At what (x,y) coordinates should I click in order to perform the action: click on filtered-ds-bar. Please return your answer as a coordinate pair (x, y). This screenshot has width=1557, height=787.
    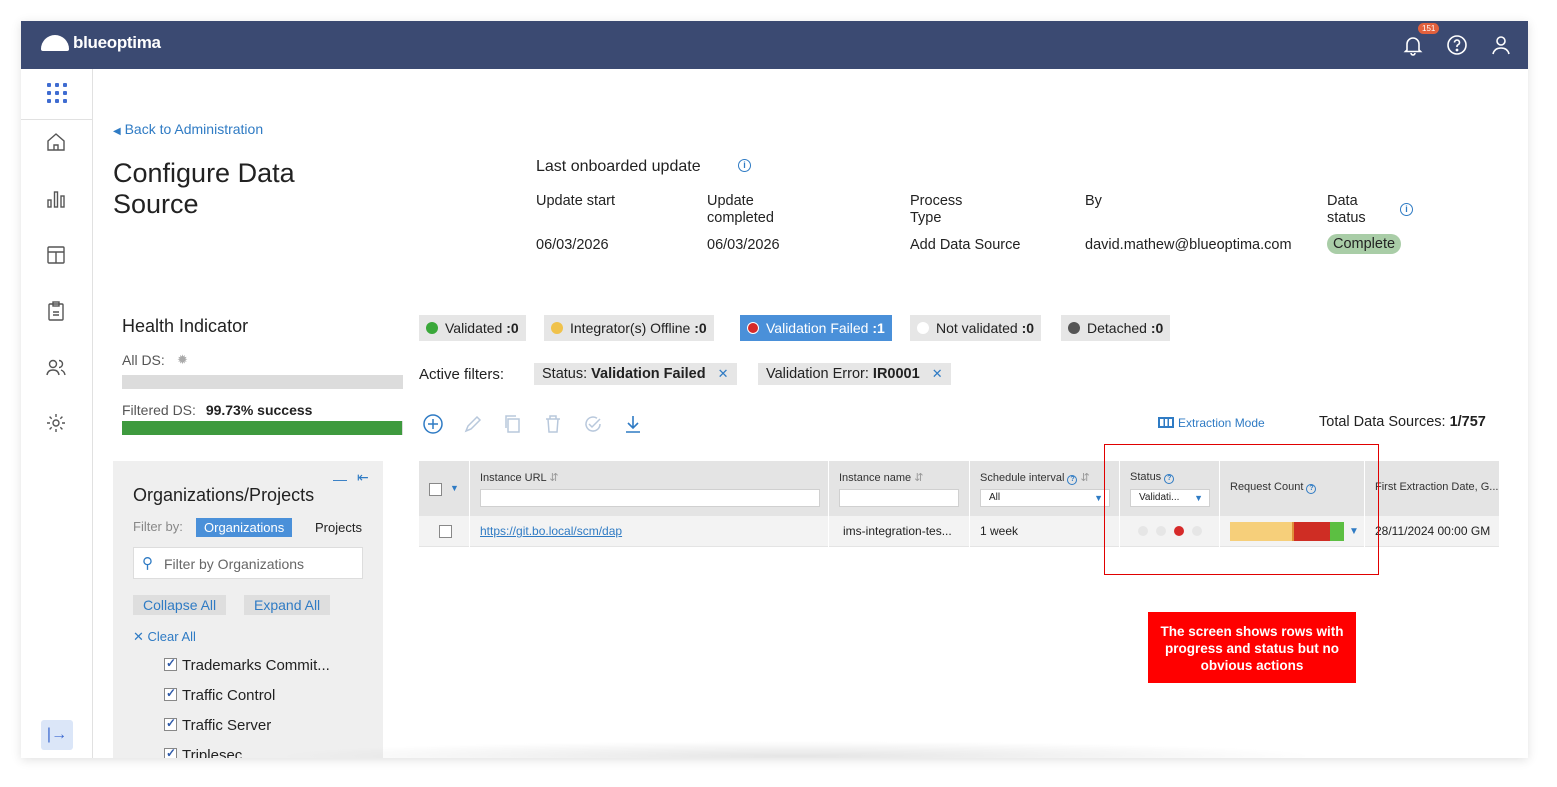
    Looking at the image, I should click on (262, 428).